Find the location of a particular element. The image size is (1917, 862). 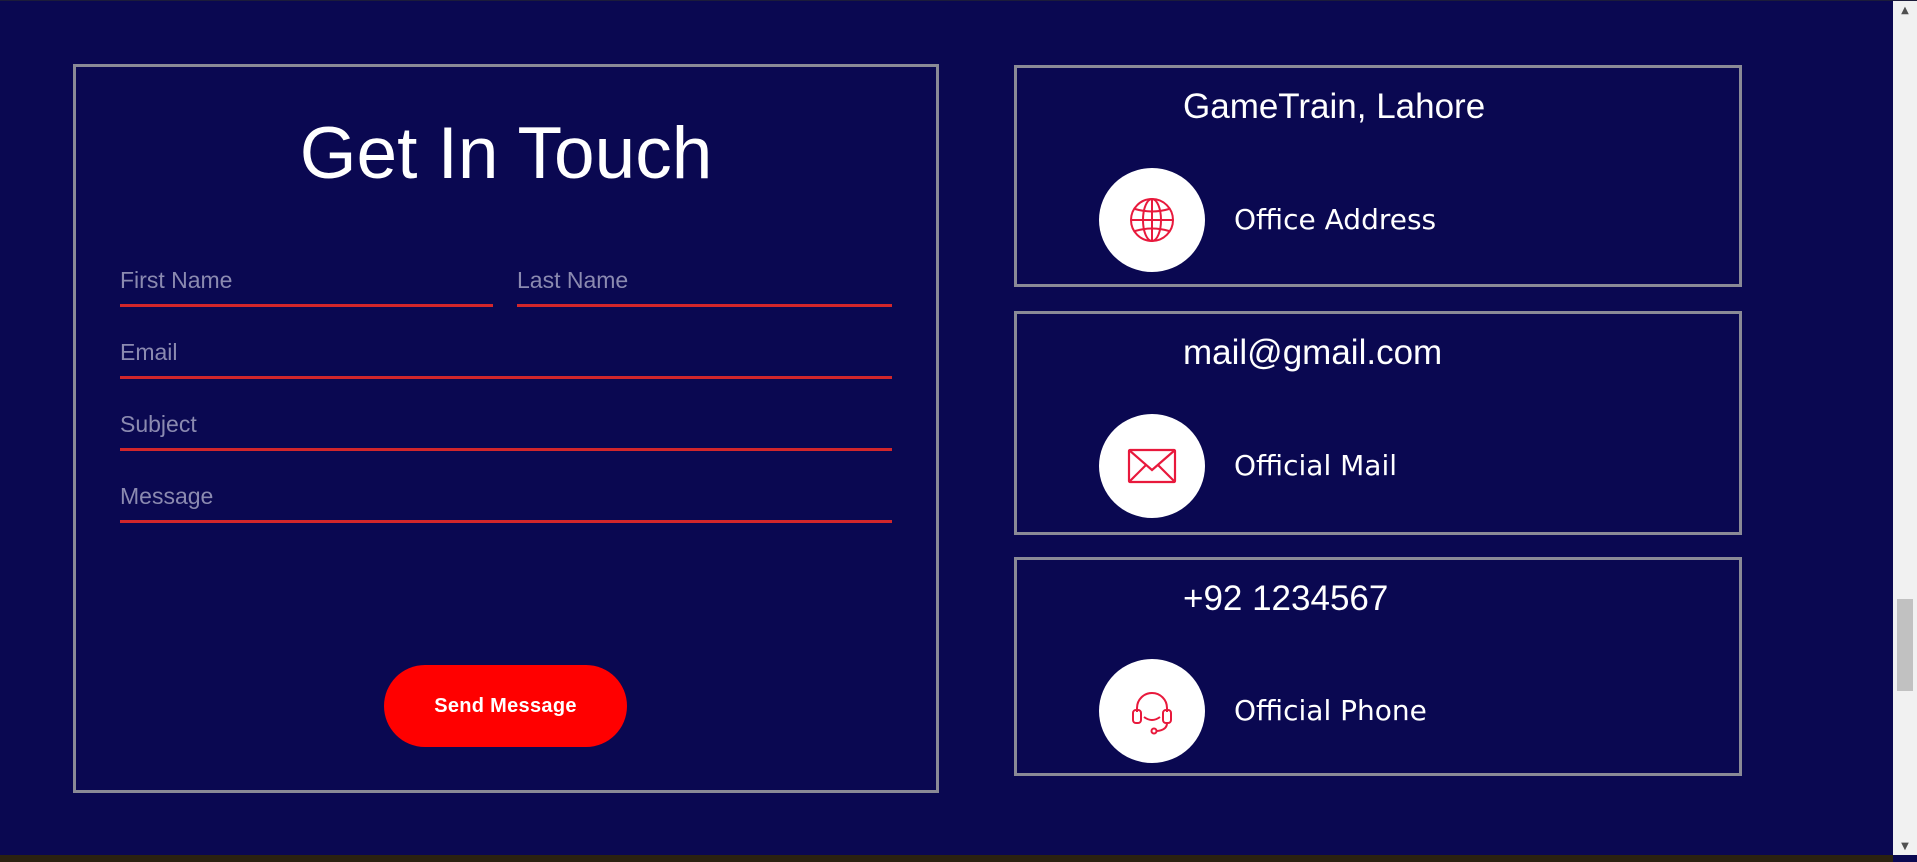

message-input is located at coordinates (506, 496).